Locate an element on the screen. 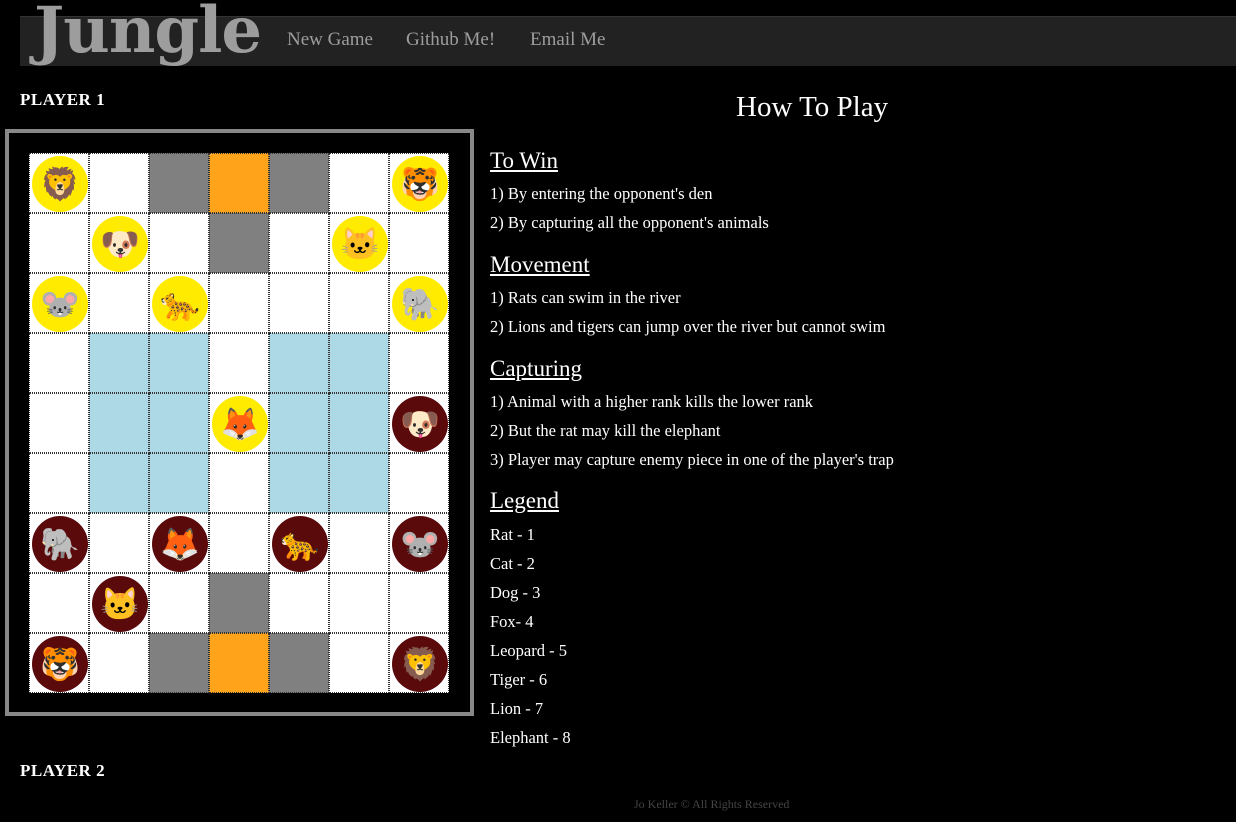 The width and height of the screenshot is (1236, 822). cat-piece-player-1: 🐱 is located at coordinates (360, 244).